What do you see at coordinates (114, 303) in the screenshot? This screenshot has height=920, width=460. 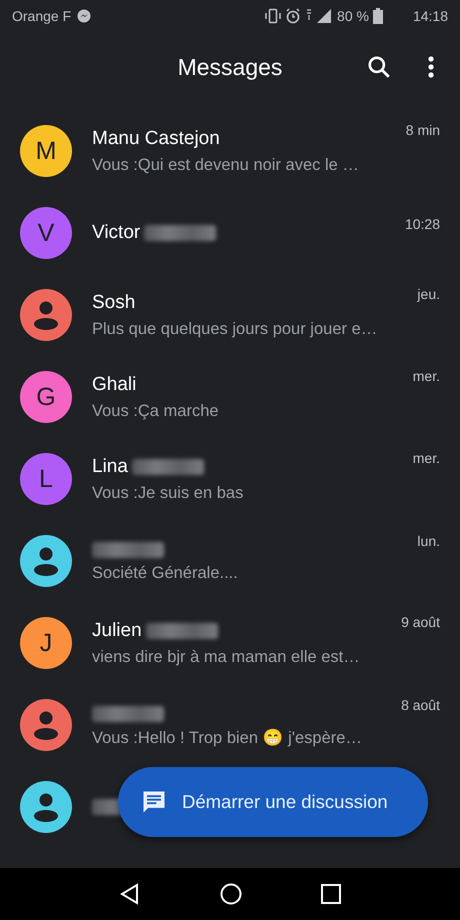 I see `contact-name: Sosh` at bounding box center [114, 303].